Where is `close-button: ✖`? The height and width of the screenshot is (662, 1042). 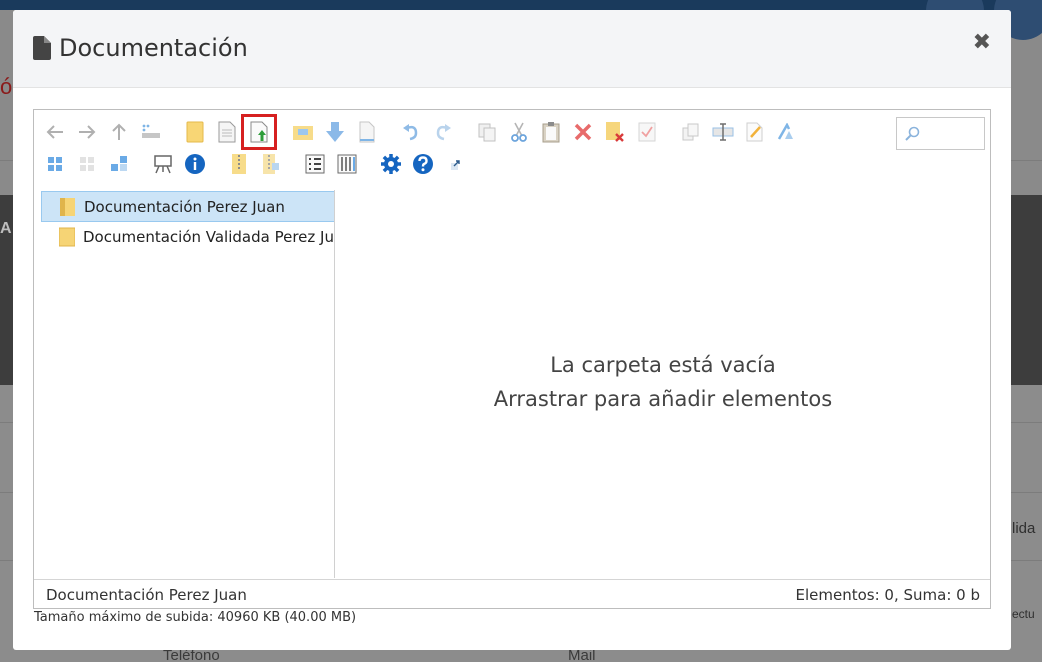 close-button: ✖ is located at coordinates (982, 42).